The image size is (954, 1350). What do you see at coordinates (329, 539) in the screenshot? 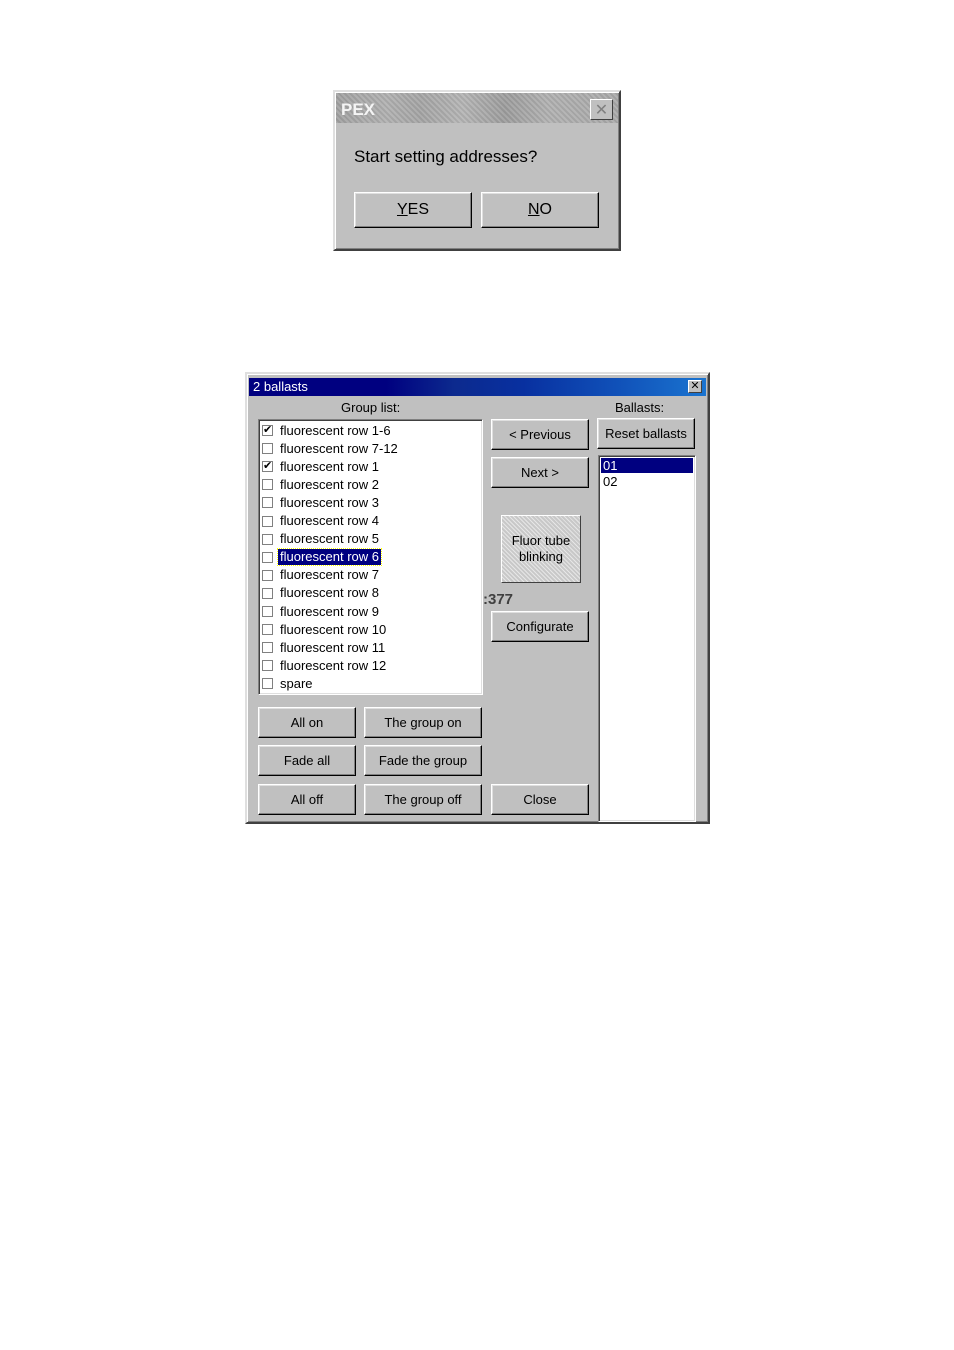
I see `group-list-item-label: fluorescent row 5` at bounding box center [329, 539].